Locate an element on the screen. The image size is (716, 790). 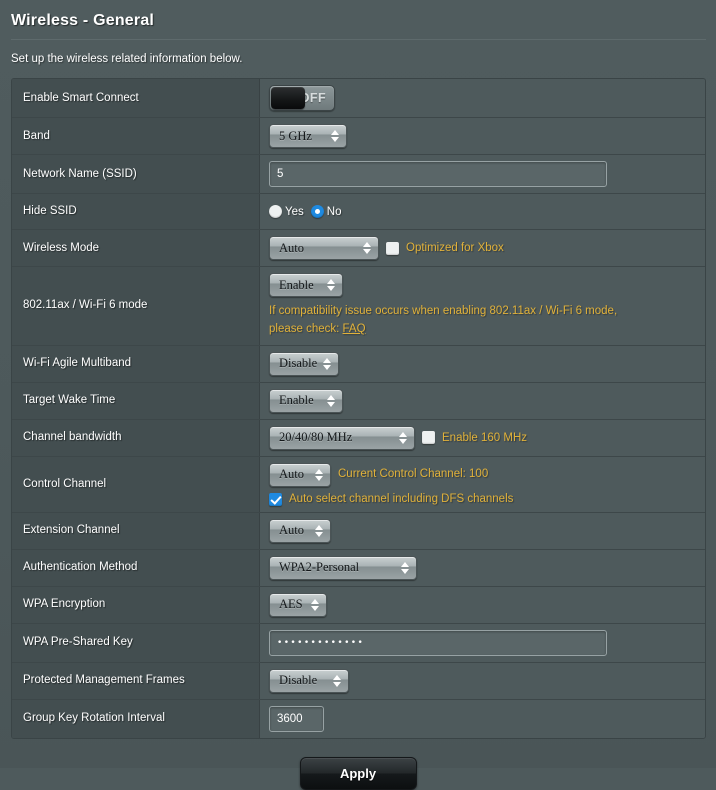
wpa-encryption-value: AES is located at coordinates (291, 604).